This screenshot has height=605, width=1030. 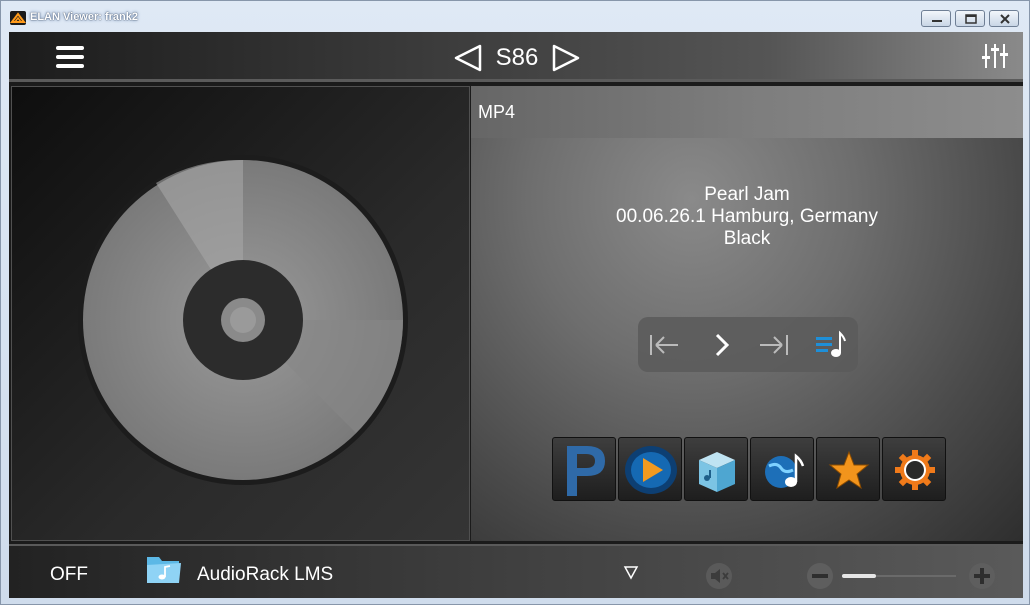 What do you see at coordinates (650, 469) in the screenshot?
I see `media-player-icon` at bounding box center [650, 469].